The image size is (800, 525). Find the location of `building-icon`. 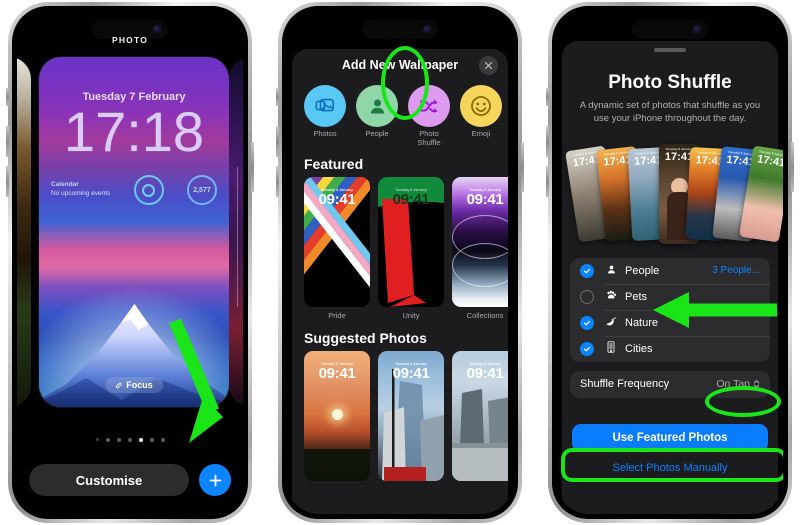

building-icon is located at coordinates (611, 348).